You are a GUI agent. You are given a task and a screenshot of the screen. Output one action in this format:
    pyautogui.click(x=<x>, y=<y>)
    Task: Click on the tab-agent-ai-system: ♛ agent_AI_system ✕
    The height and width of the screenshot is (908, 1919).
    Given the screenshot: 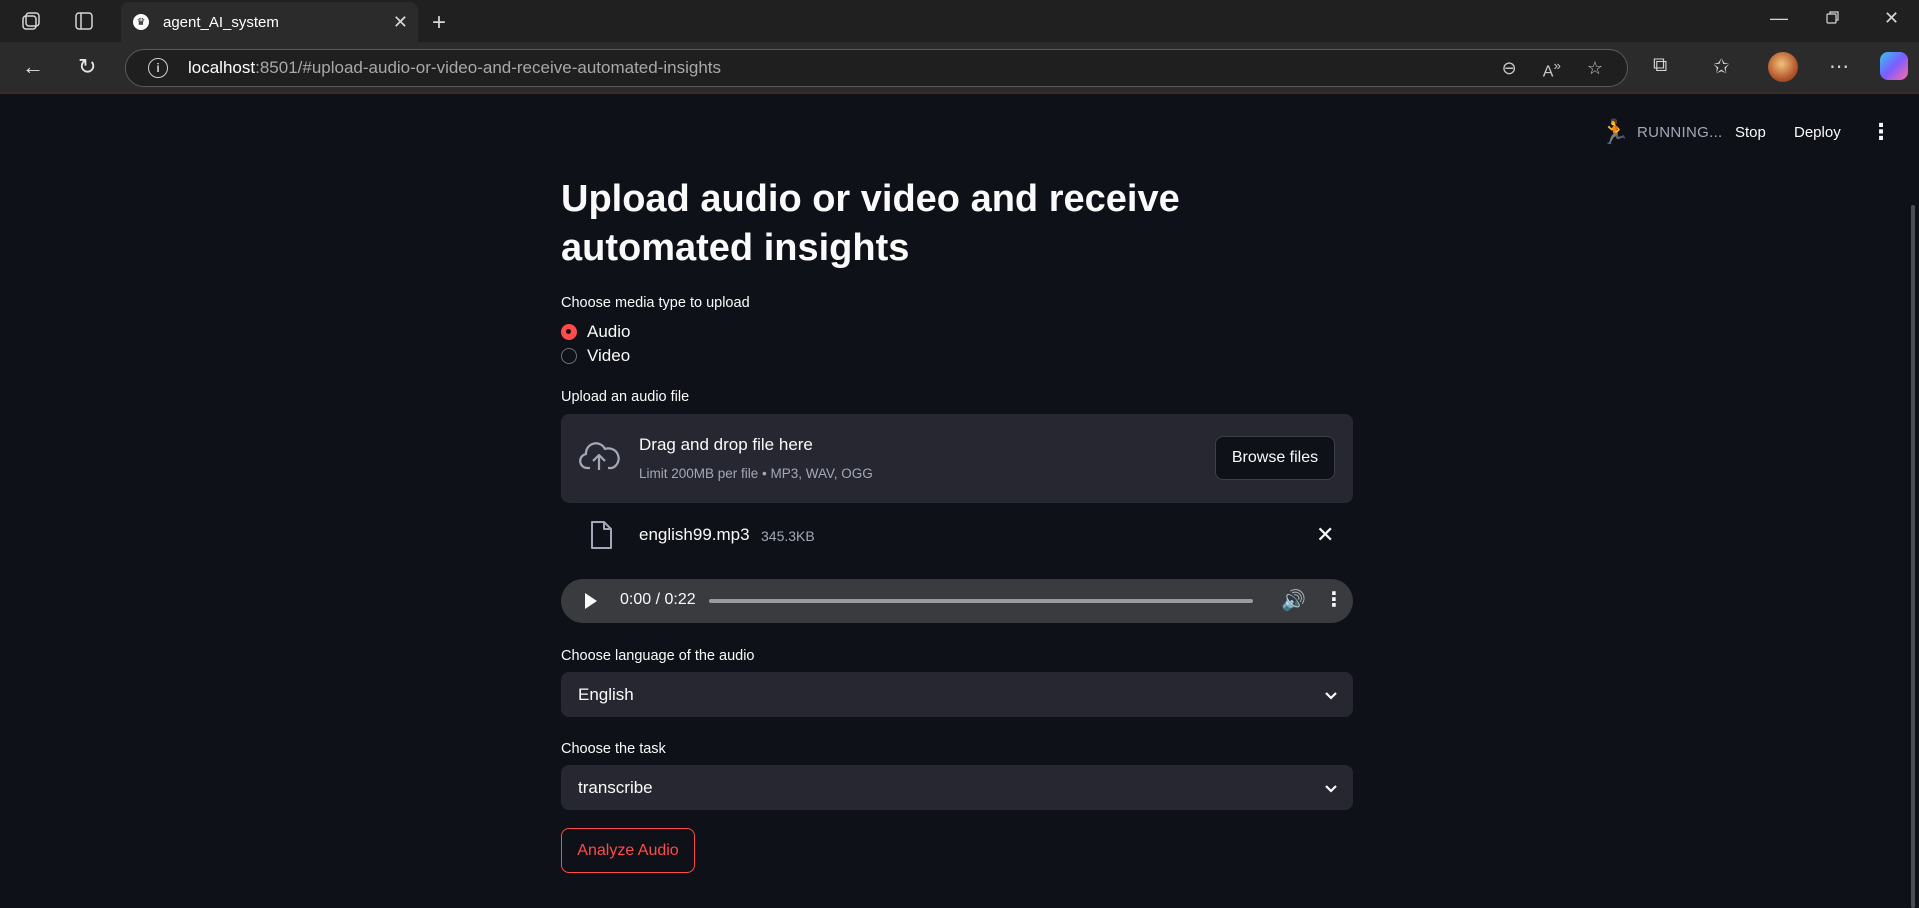 What is the action you would take?
    pyautogui.click(x=269, y=22)
    